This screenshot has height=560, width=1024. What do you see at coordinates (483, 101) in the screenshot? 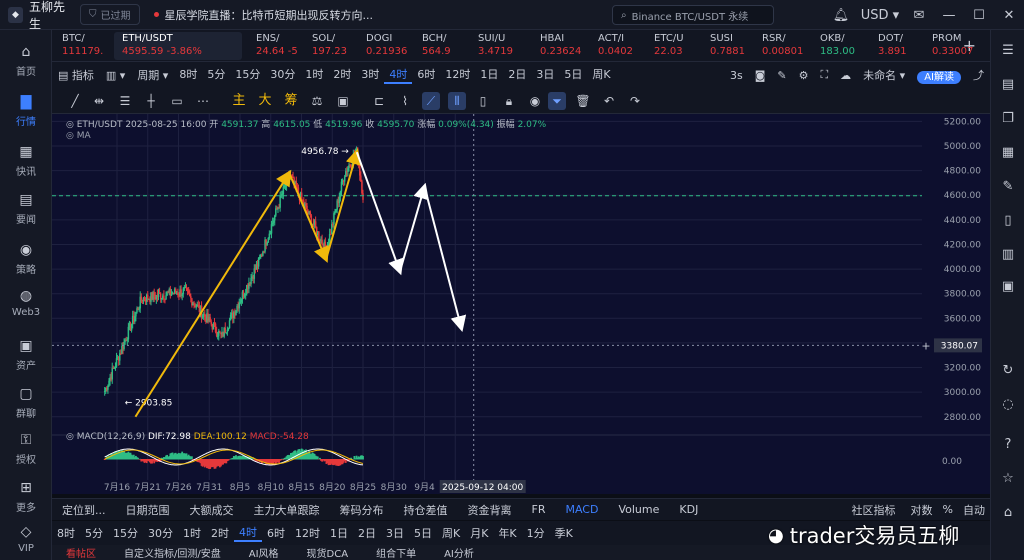
I see `clipboard-icon: ▯` at bounding box center [483, 101].